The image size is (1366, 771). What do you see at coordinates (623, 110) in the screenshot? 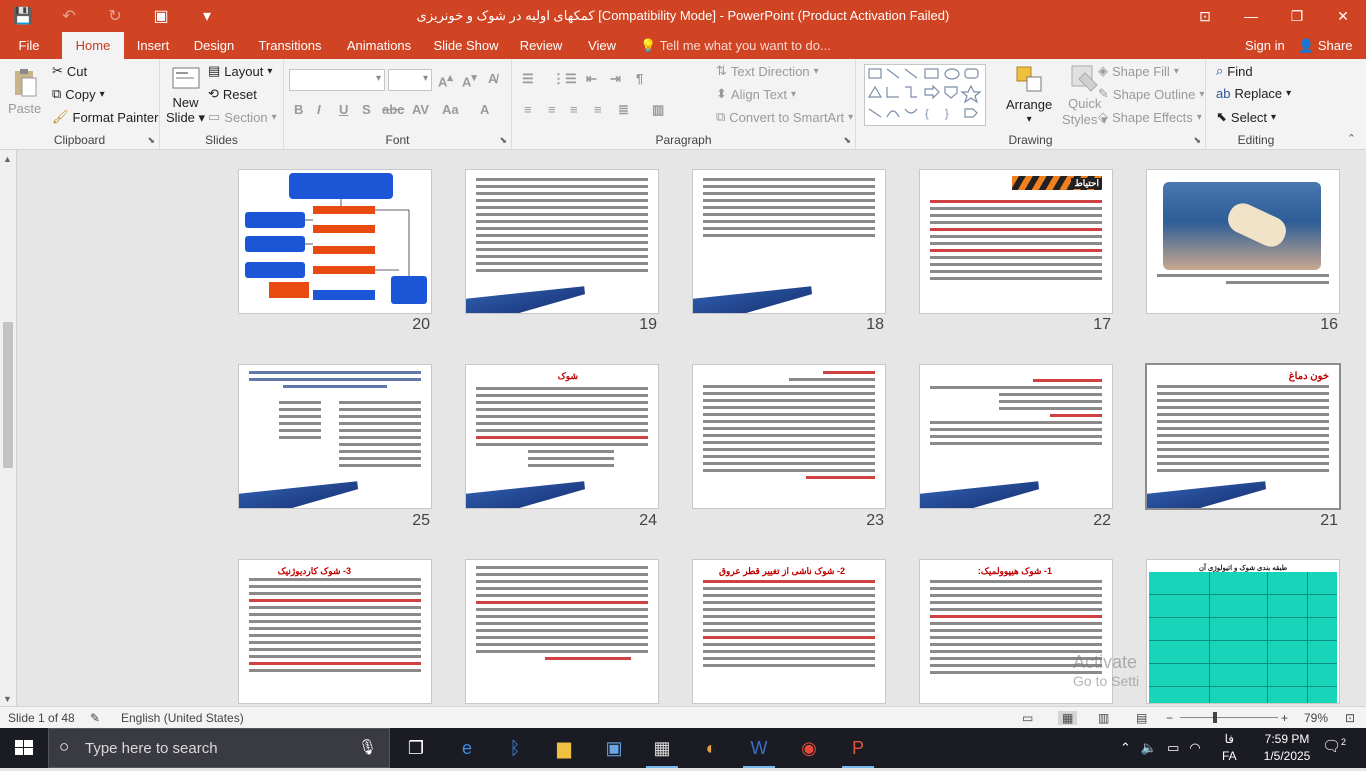
I see `distributed-icon: ≣` at bounding box center [623, 110].